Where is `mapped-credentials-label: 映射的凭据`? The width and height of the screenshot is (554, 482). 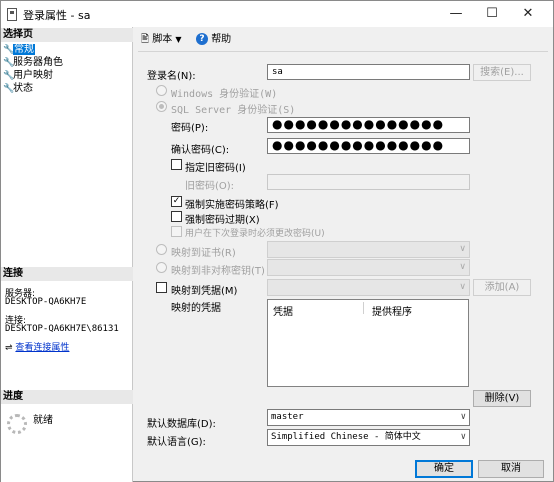 mapped-credentials-label: 映射的凭据 is located at coordinates (196, 308).